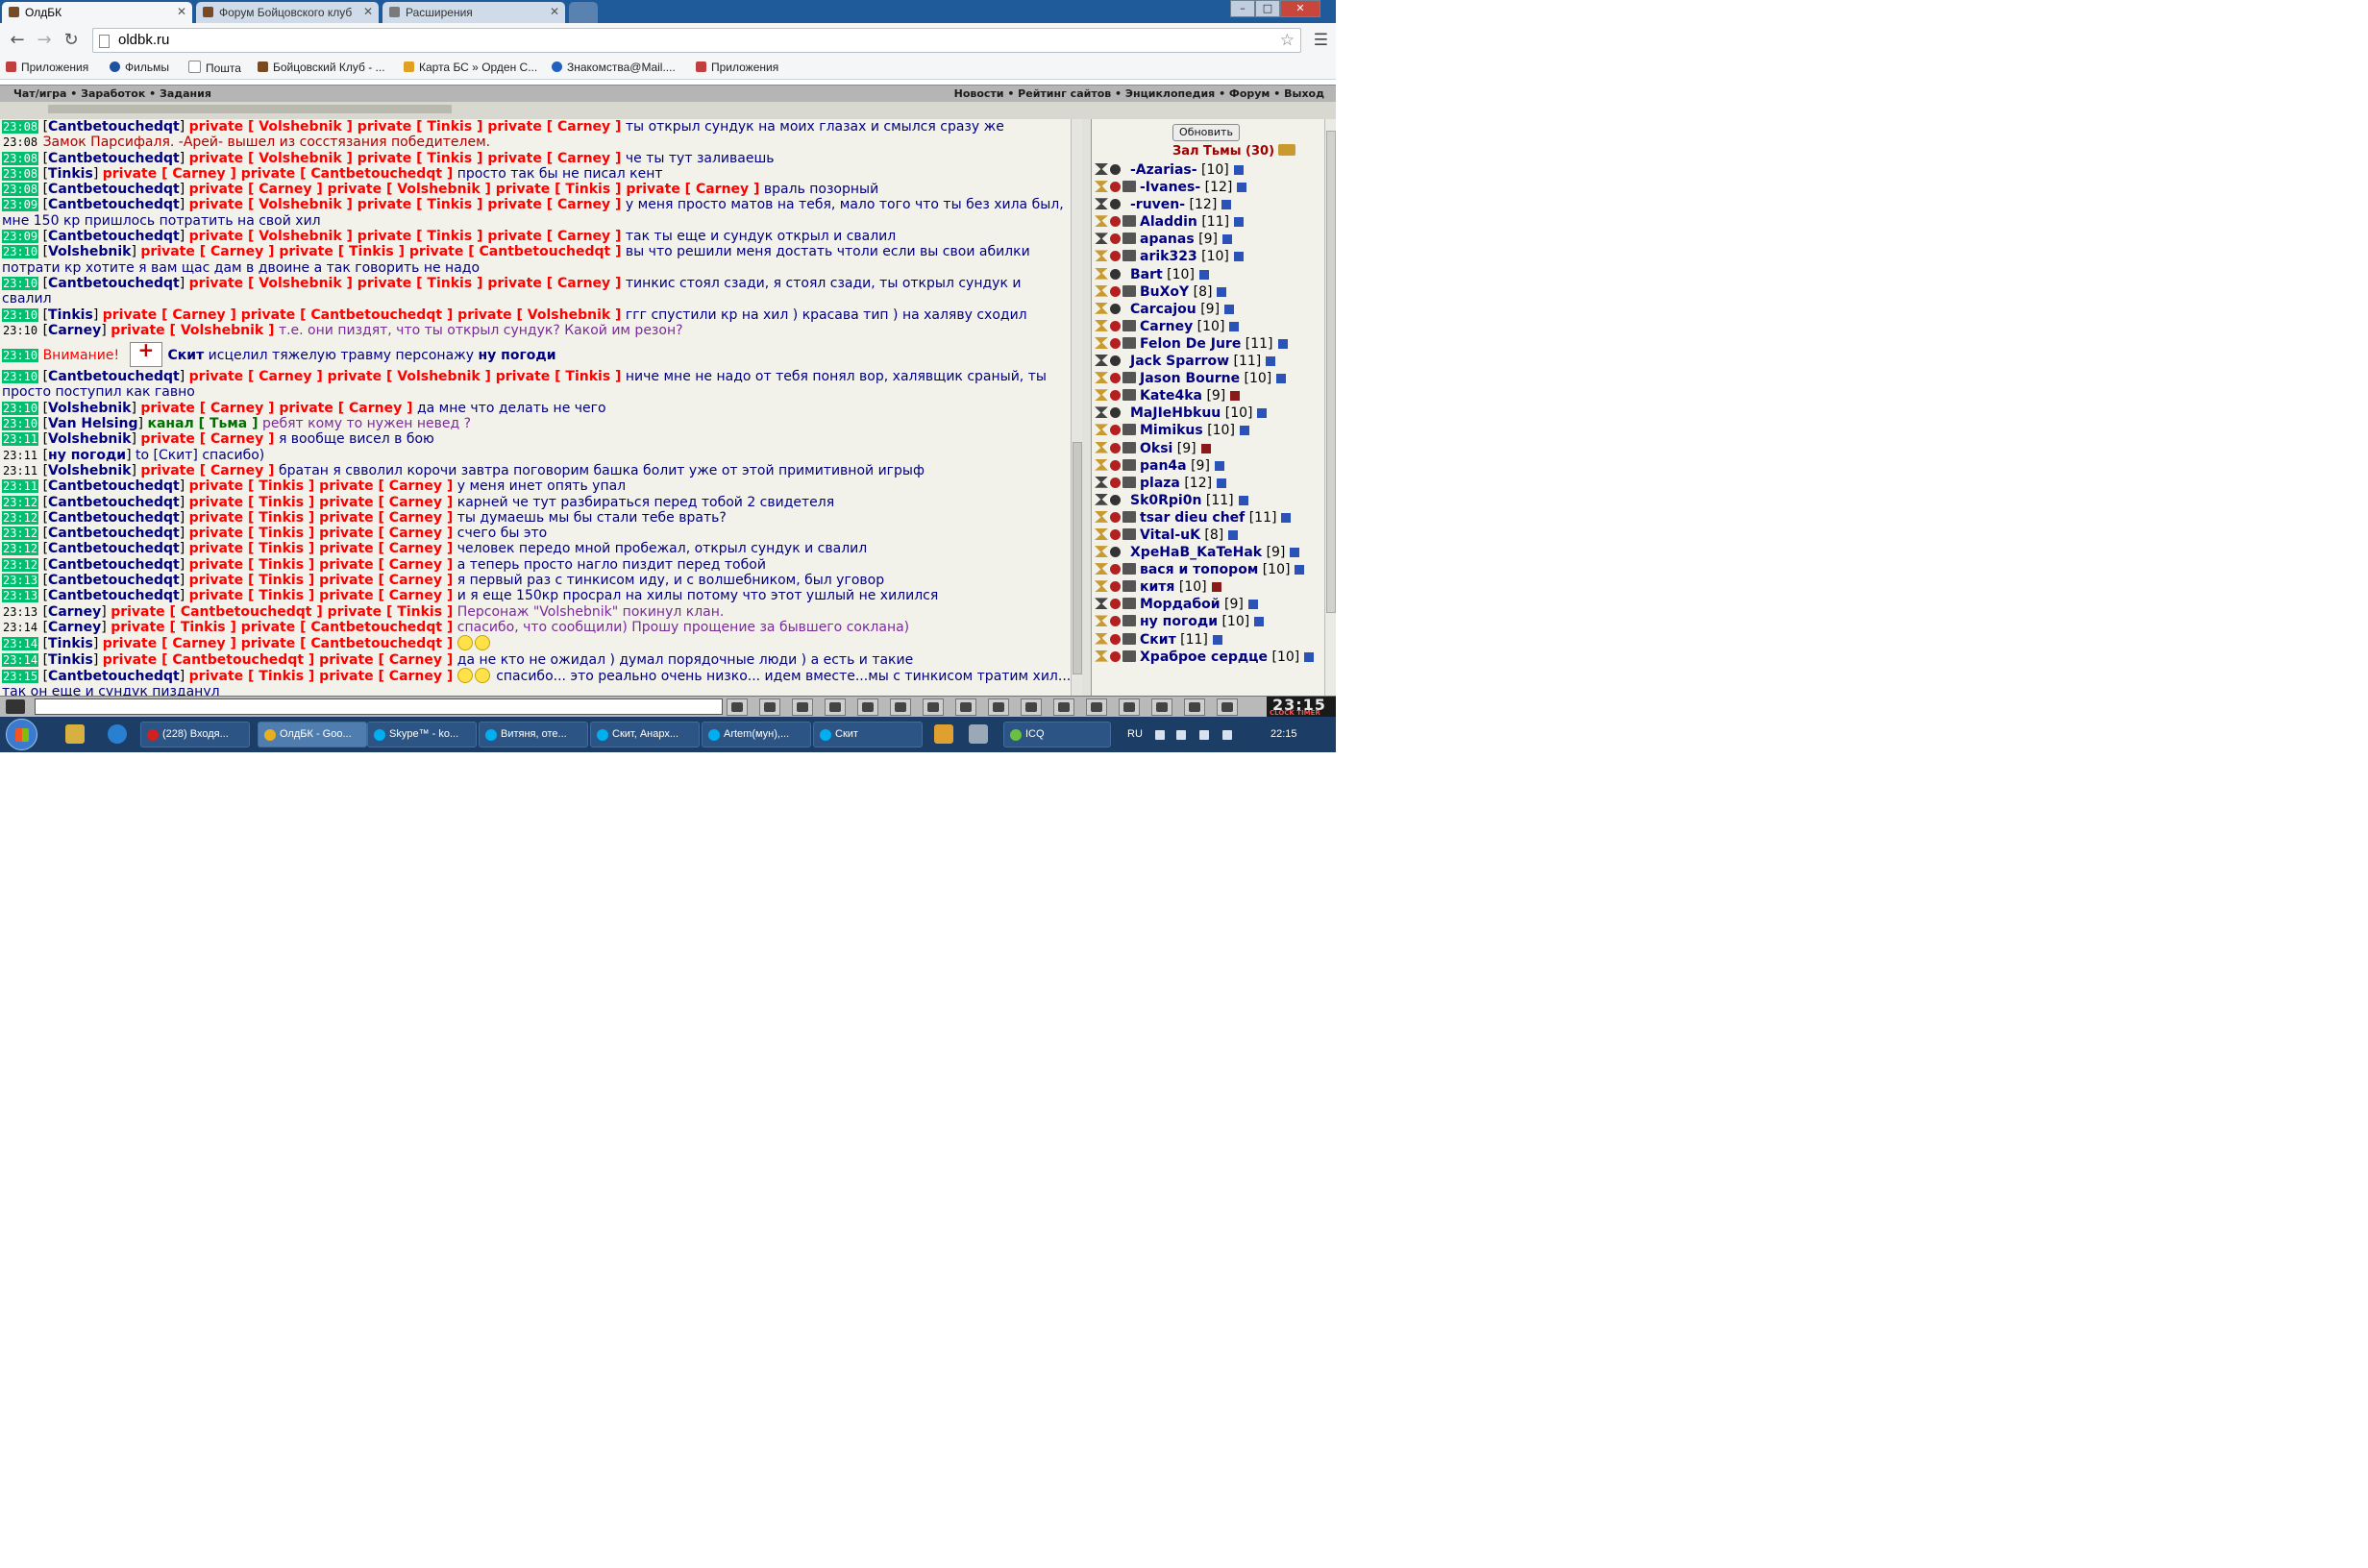  I want to click on user-row: китя [10], so click(1208, 587).